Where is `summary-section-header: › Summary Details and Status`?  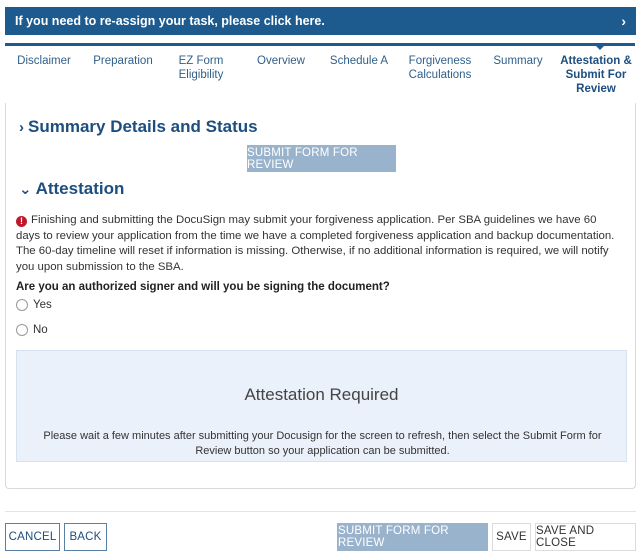
summary-section-header: › Summary Details and Status is located at coordinates (138, 127).